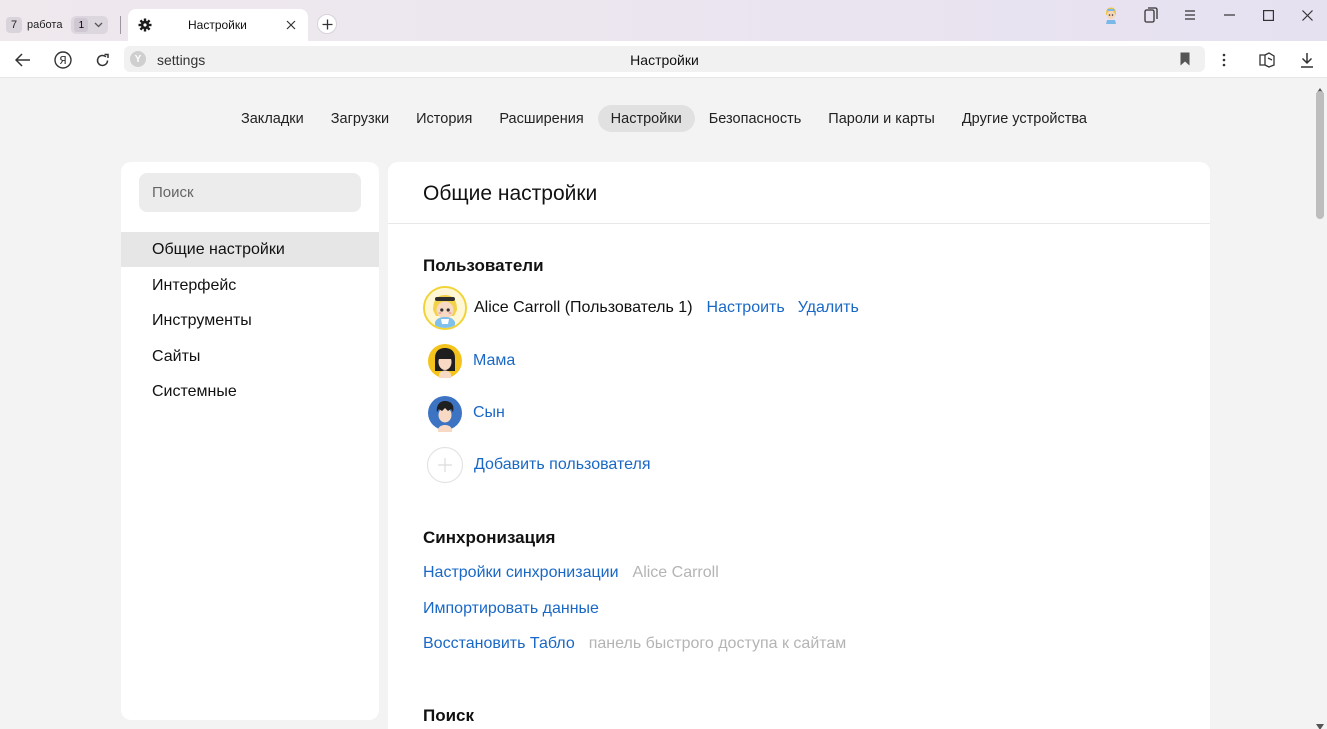  I want to click on search-heading: Поиск, so click(449, 715).